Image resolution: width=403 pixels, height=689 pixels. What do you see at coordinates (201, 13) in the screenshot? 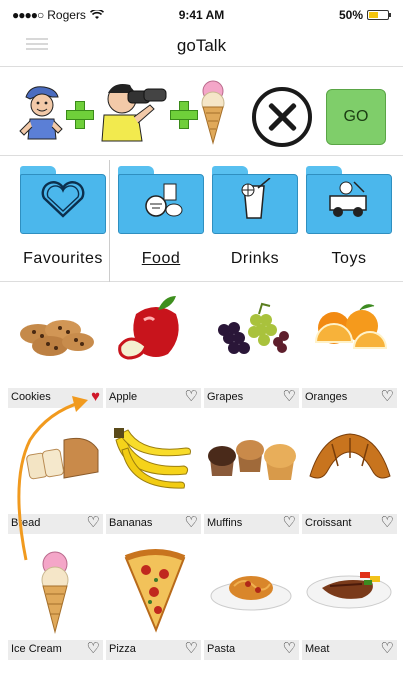
I see `status-bar: ●●●●○ Rogers 9:41 AM 50%` at bounding box center [201, 13].